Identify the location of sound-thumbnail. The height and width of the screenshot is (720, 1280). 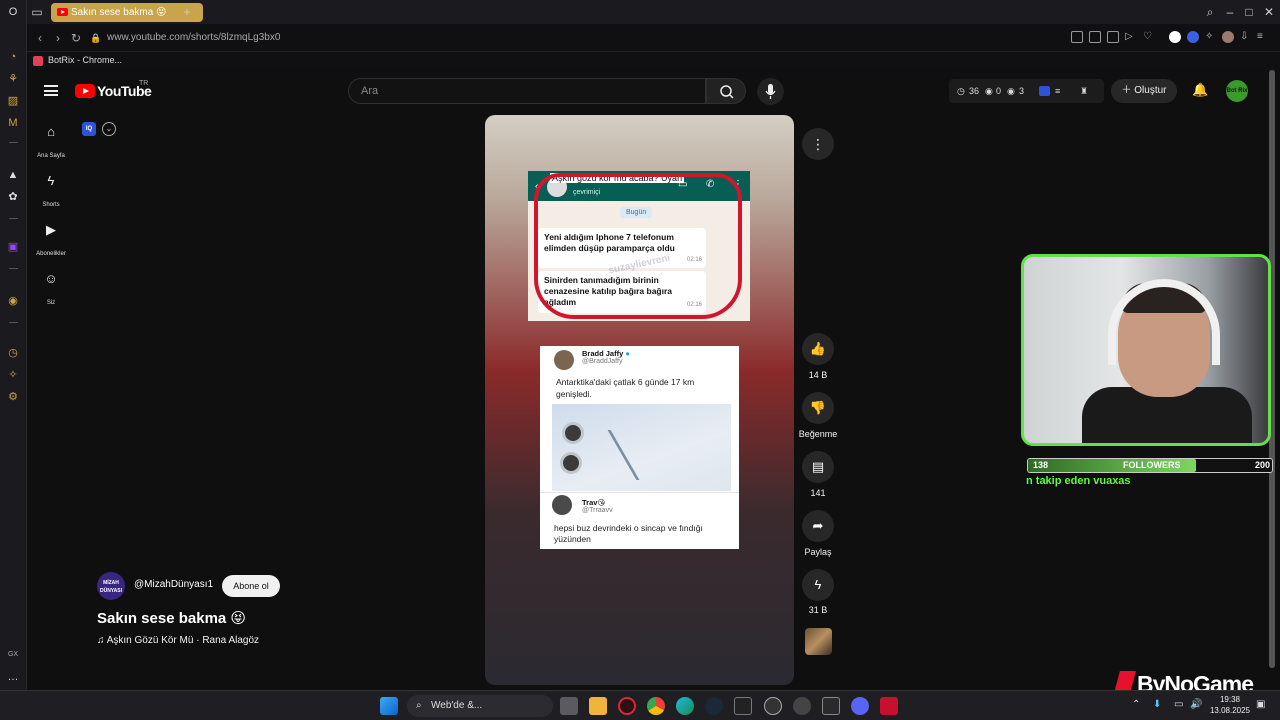
(818, 641).